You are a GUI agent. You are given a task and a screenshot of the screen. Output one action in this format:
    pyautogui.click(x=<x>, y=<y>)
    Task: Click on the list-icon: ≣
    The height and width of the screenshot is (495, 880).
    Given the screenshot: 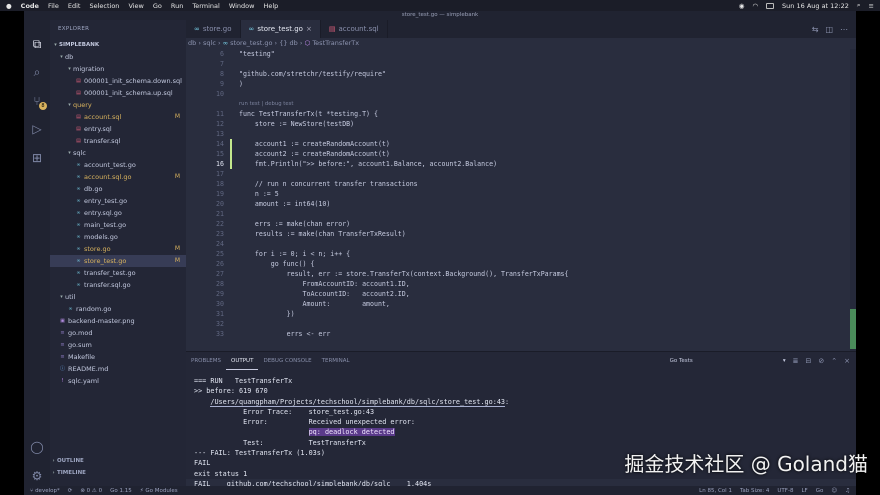 What is the action you would take?
    pyautogui.click(x=796, y=361)
    